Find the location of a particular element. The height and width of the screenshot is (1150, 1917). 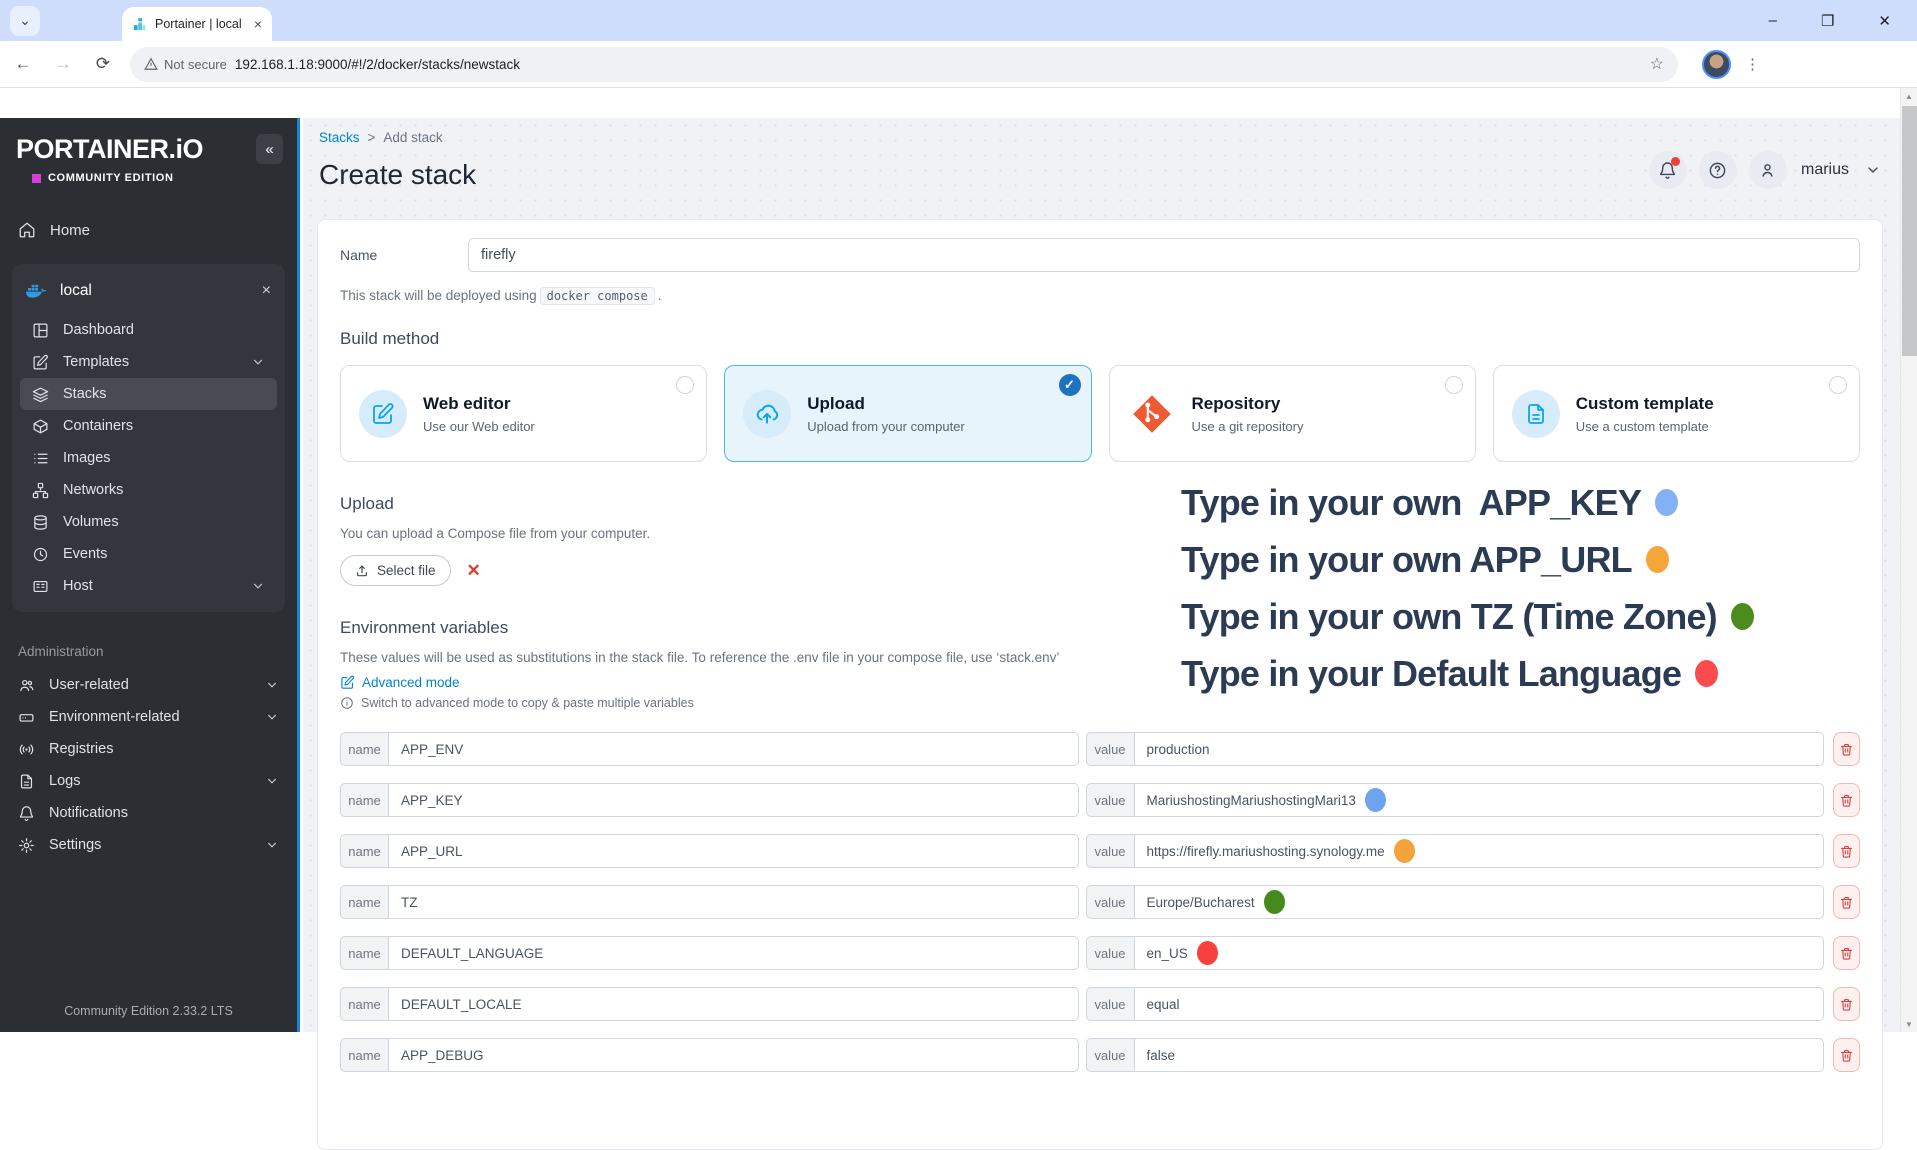

env-value-input: en_US is located at coordinates (1479, 953).